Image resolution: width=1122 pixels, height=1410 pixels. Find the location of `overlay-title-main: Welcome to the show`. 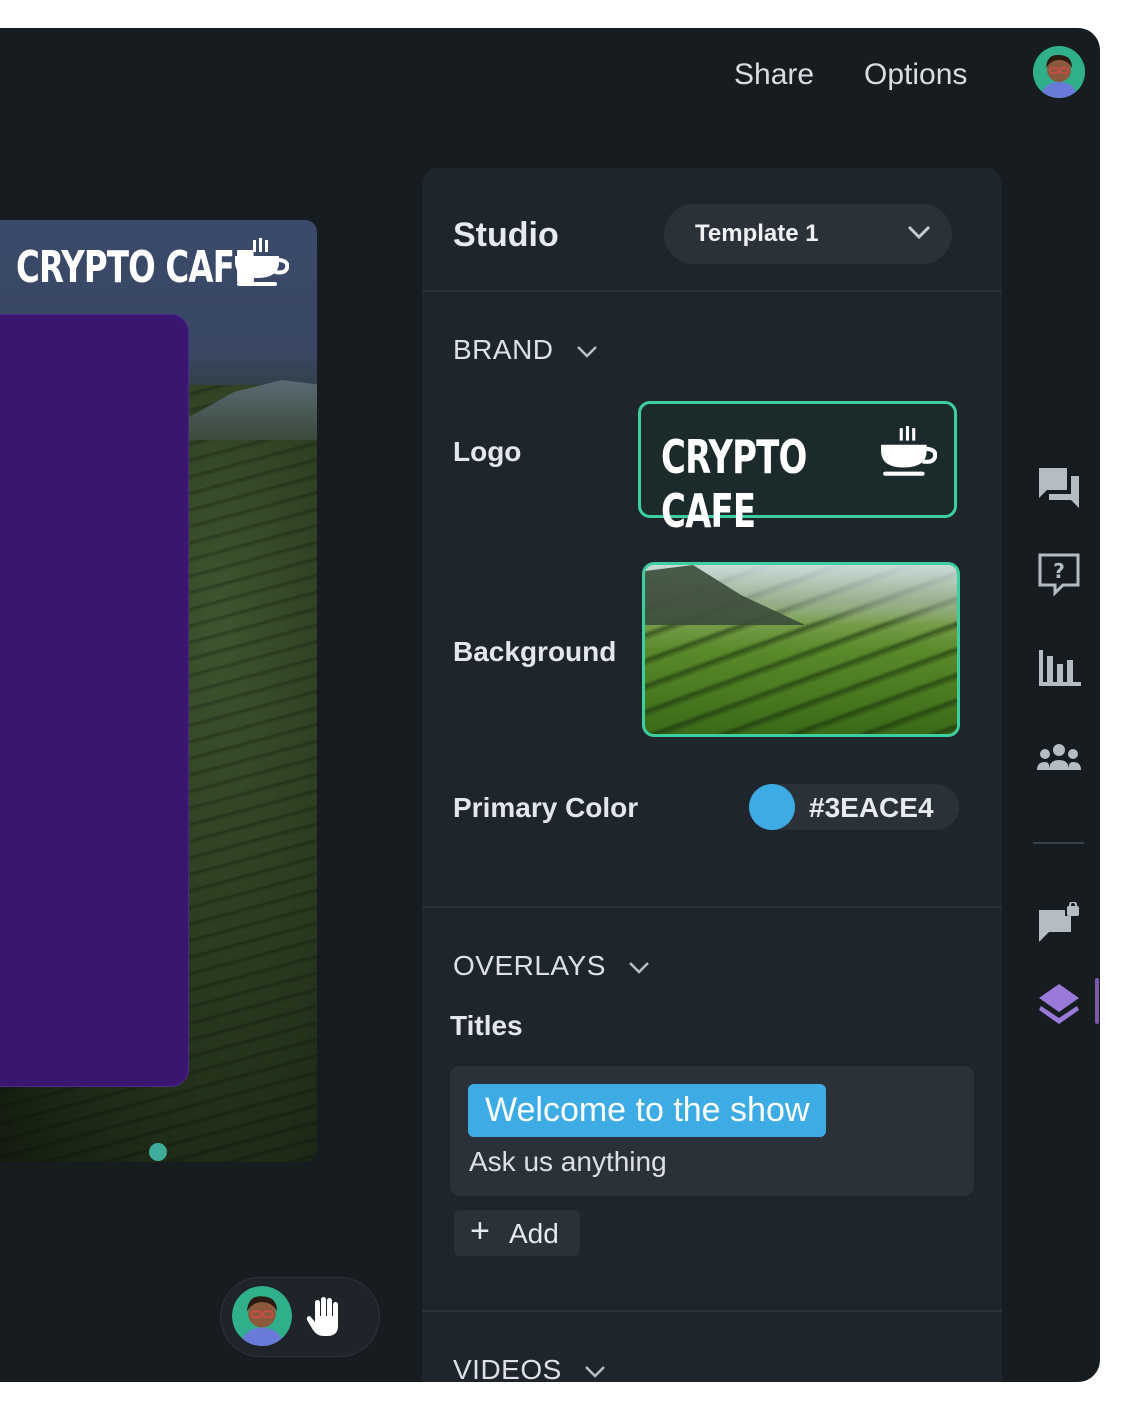

overlay-title-main: Welcome to the show is located at coordinates (647, 1110).